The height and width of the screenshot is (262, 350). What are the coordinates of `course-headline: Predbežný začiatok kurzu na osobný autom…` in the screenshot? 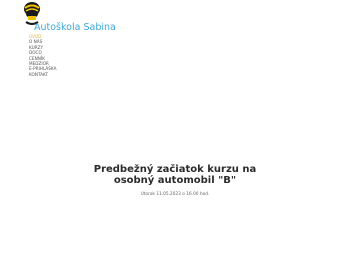 It's located at (175, 175).